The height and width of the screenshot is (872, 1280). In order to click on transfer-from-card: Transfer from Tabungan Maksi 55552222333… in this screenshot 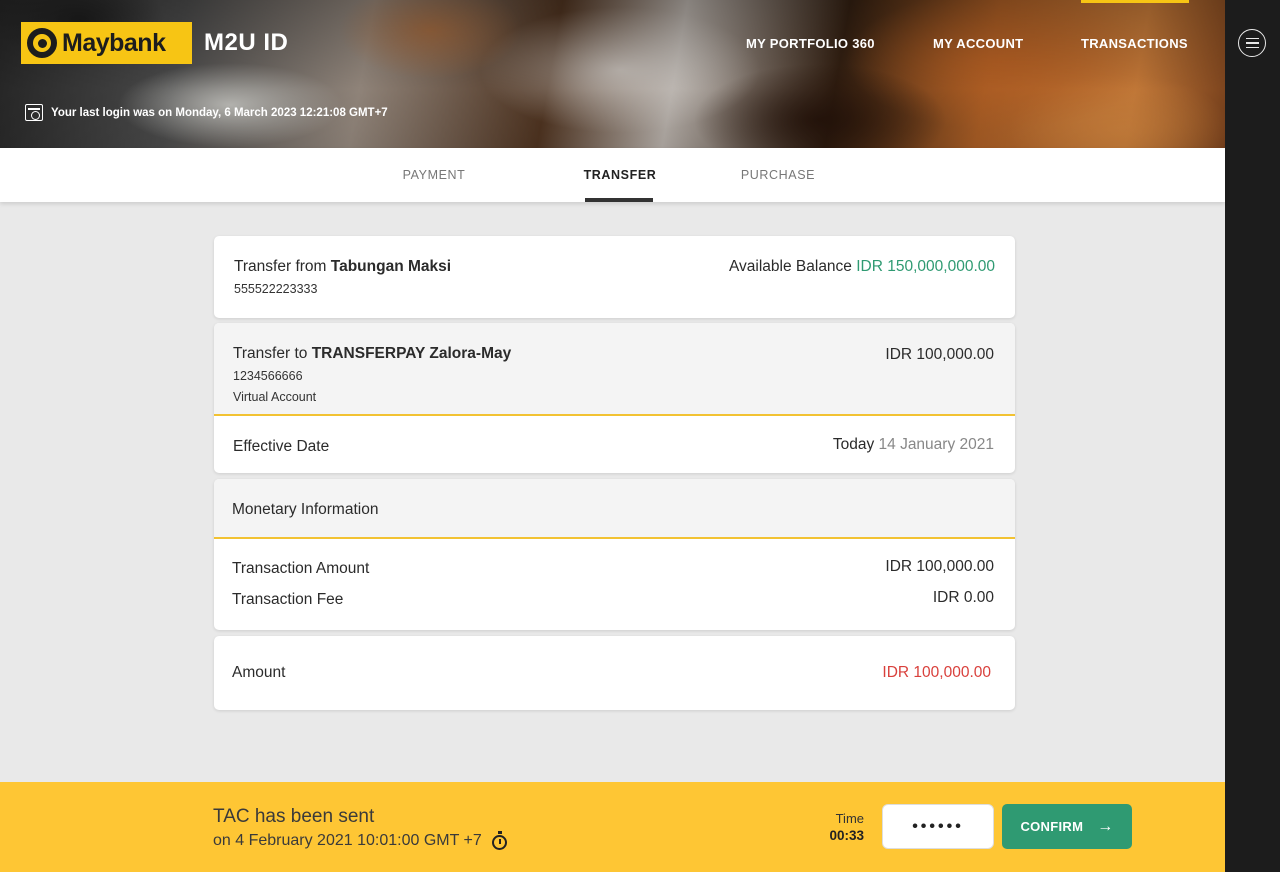, I will do `click(614, 277)`.